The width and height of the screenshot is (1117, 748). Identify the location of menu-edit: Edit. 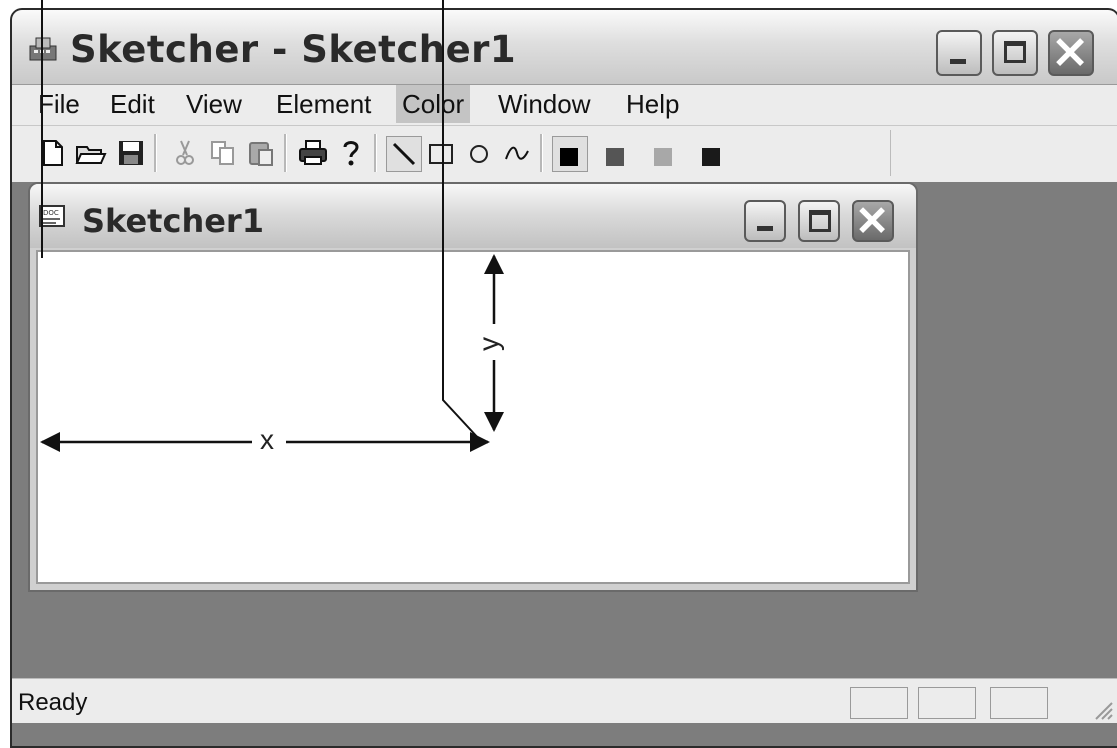
(132, 104).